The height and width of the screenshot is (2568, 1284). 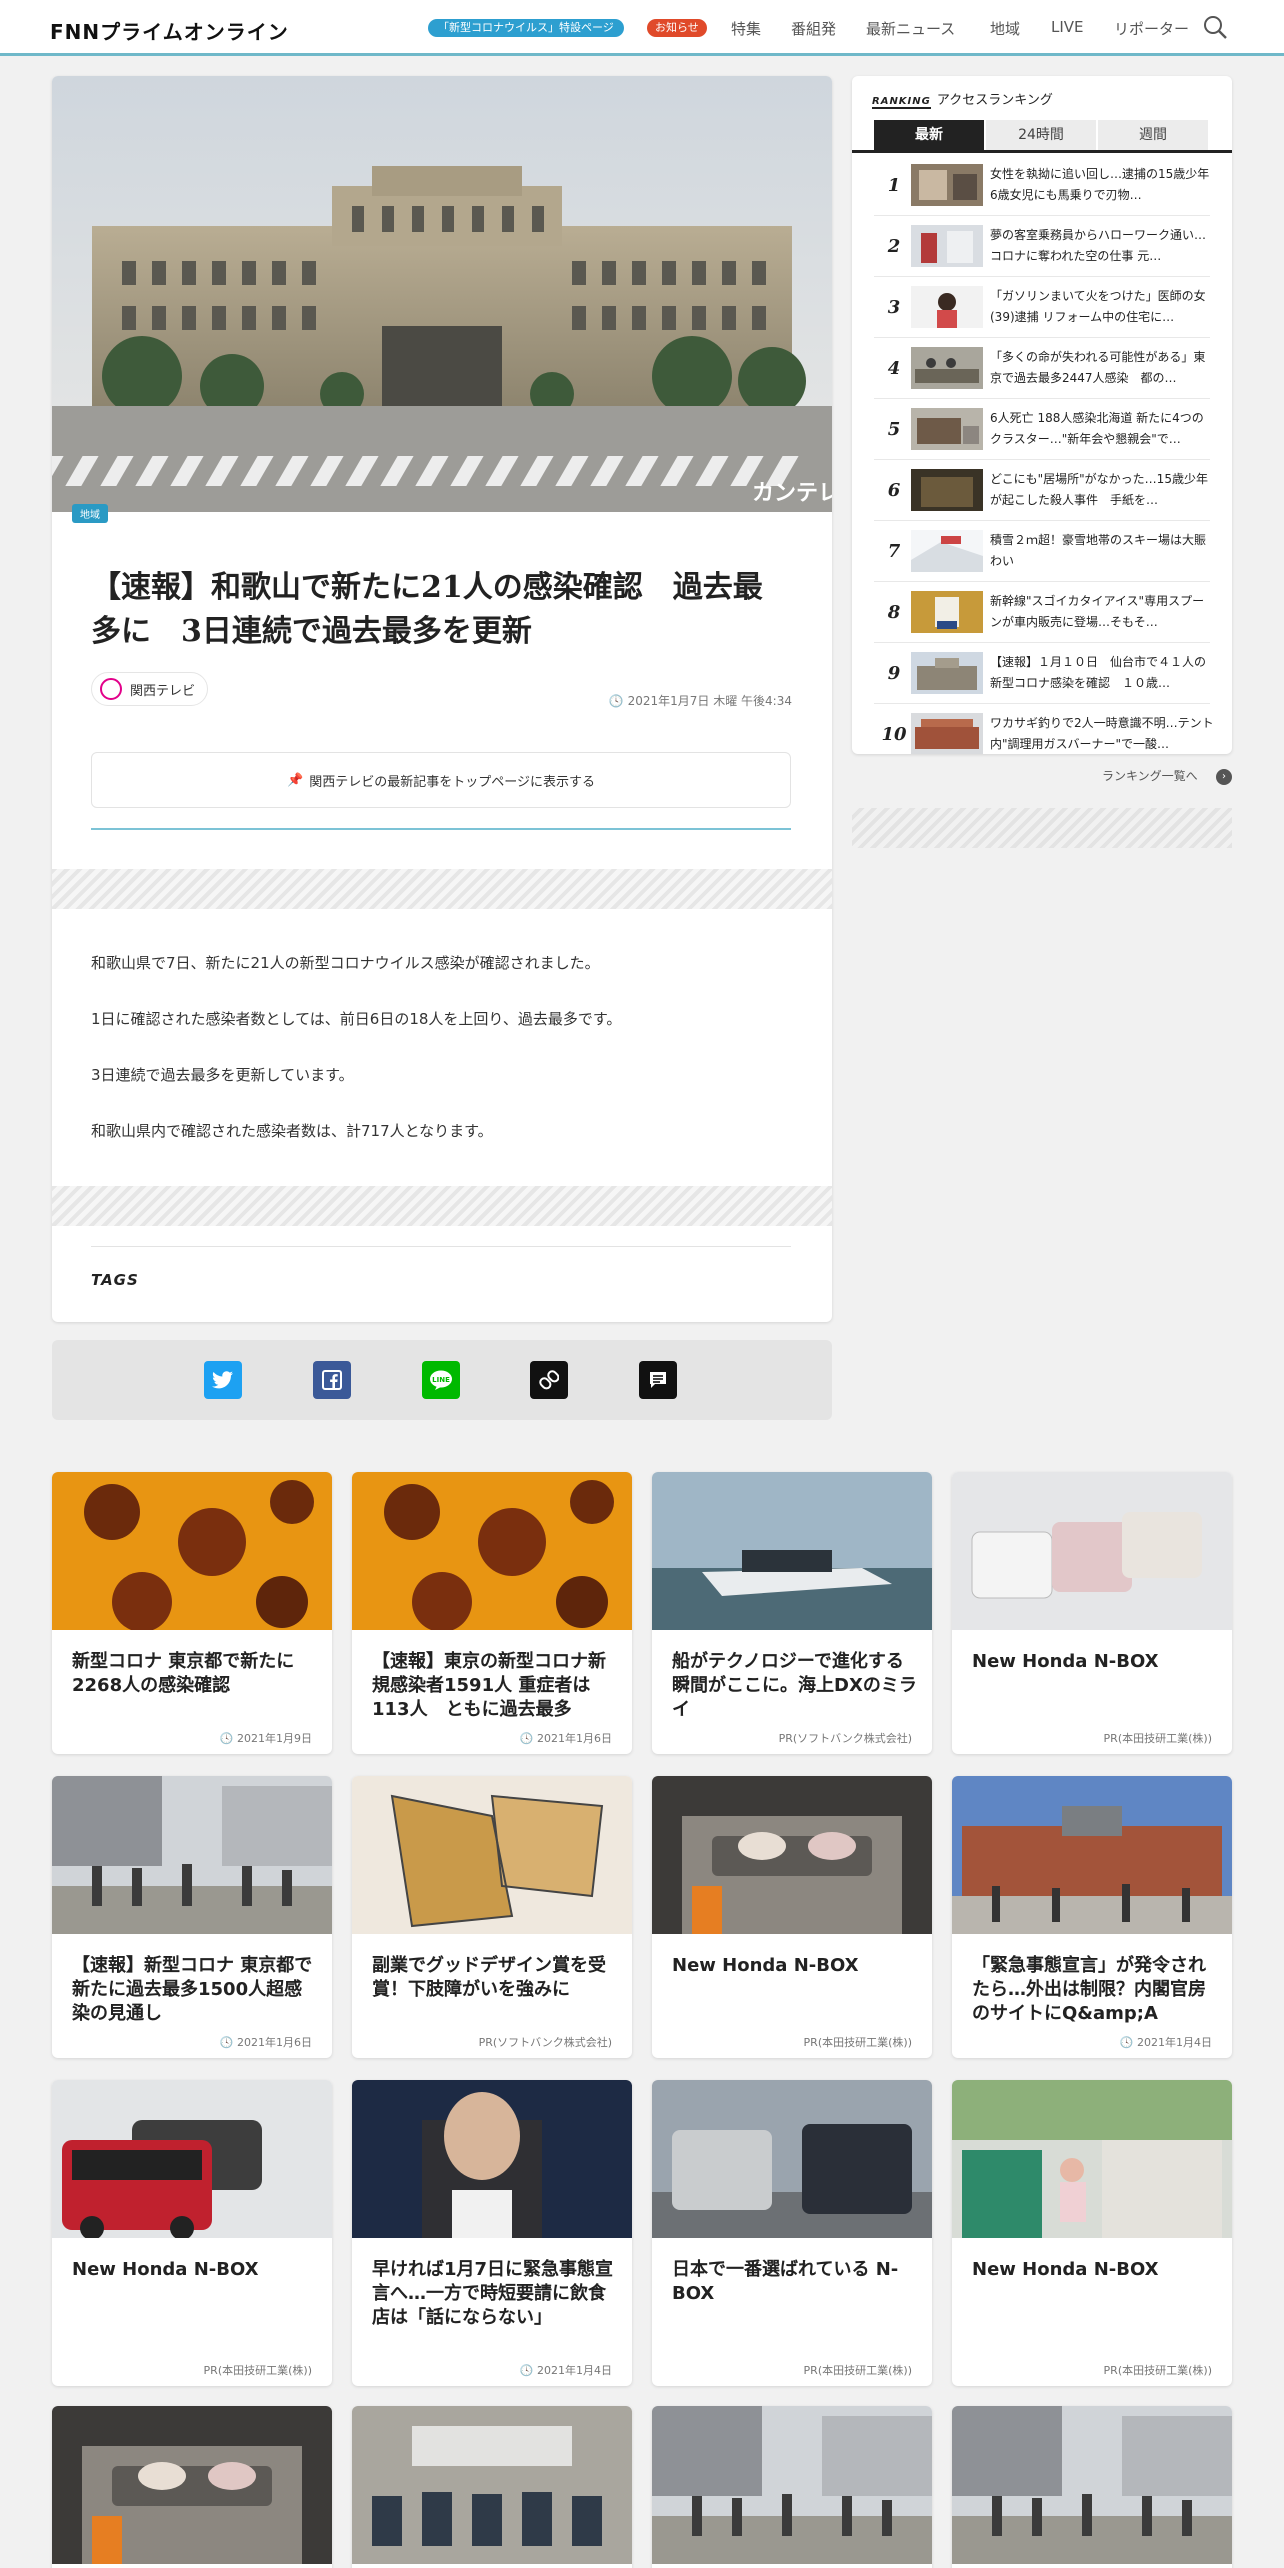 What do you see at coordinates (1215, 27) in the screenshot?
I see `search-icon` at bounding box center [1215, 27].